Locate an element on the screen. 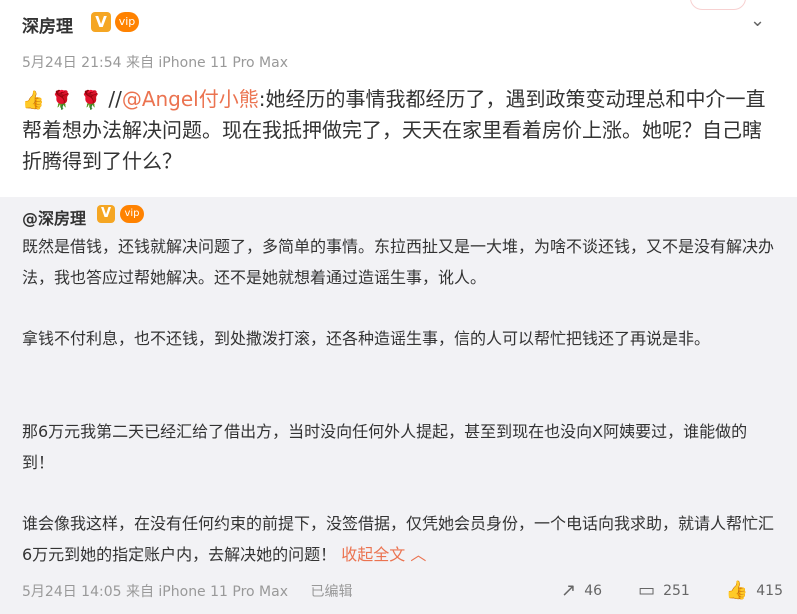 This screenshot has width=797, height=614. post-author: 深房理 is located at coordinates (47, 24).